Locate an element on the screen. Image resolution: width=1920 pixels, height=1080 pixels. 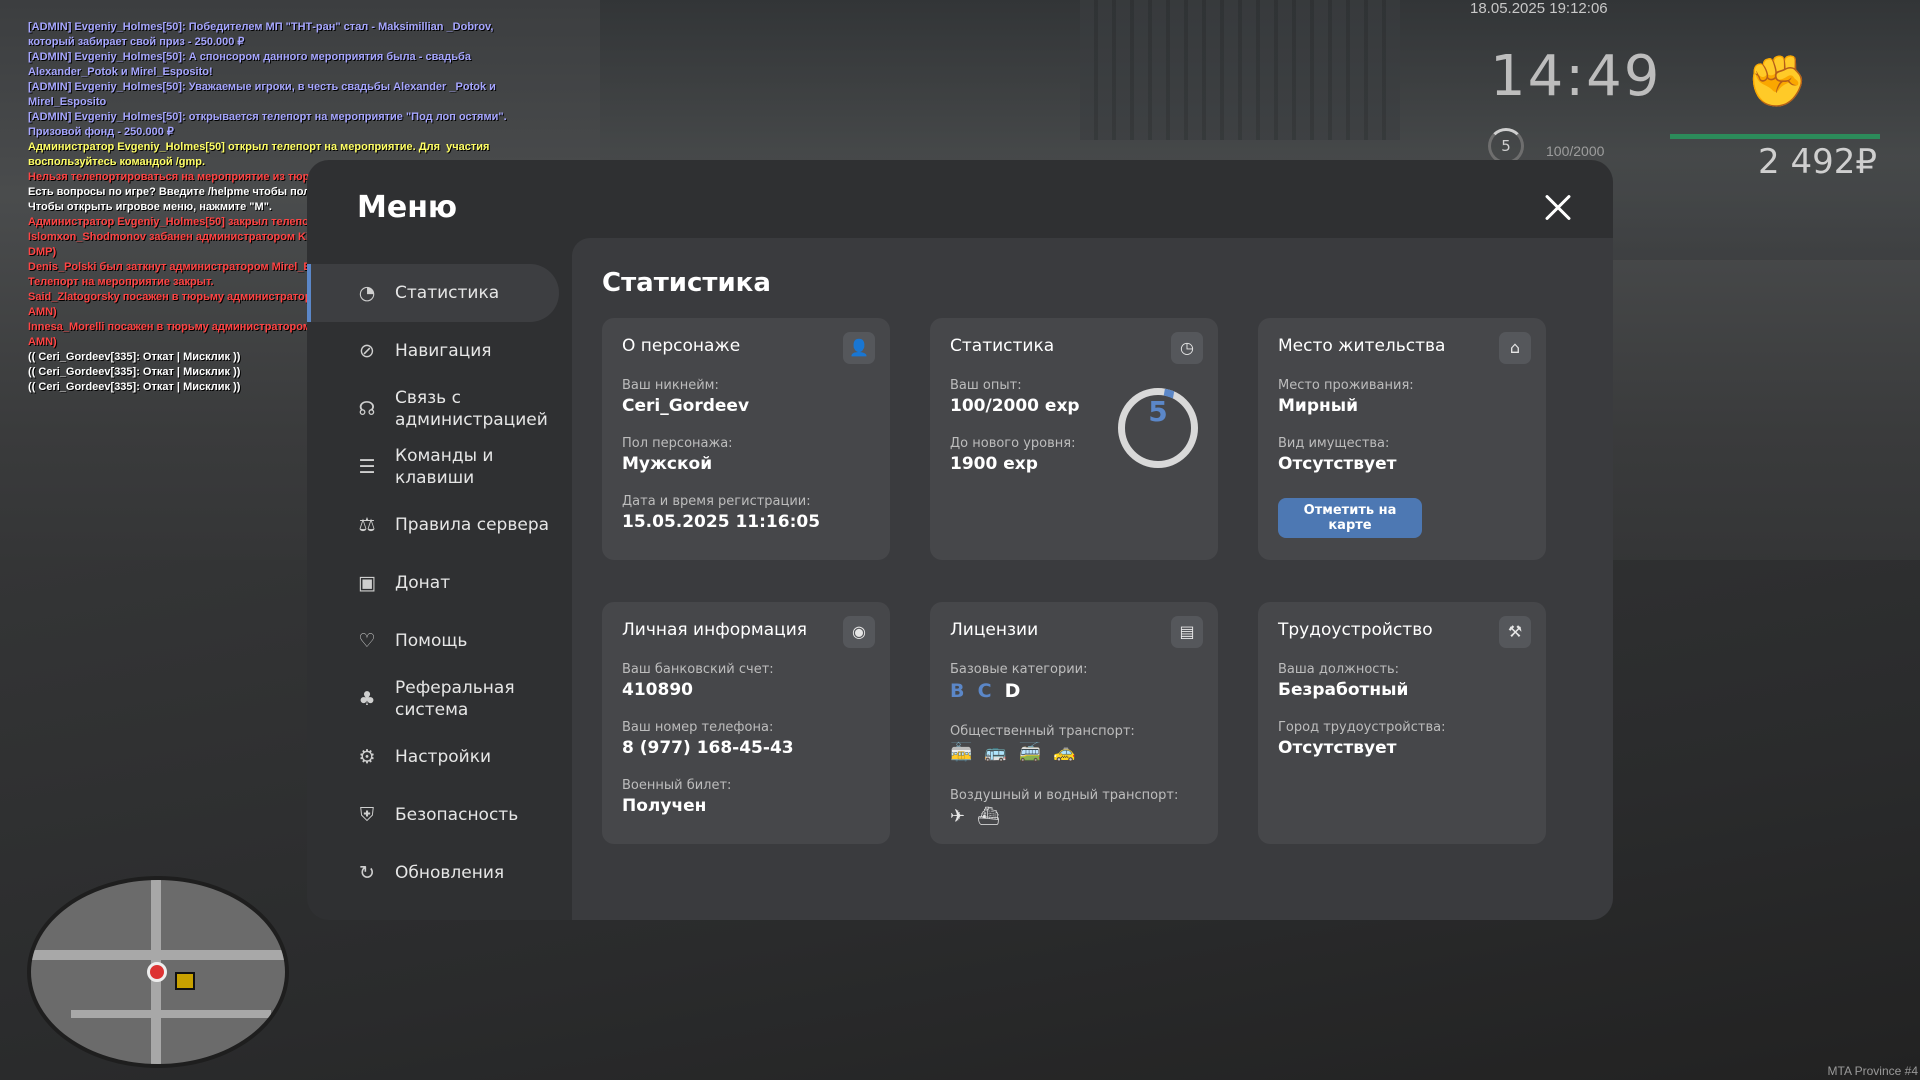
sidebar-item-2: ⊘ Навигация is located at coordinates (437, 351).